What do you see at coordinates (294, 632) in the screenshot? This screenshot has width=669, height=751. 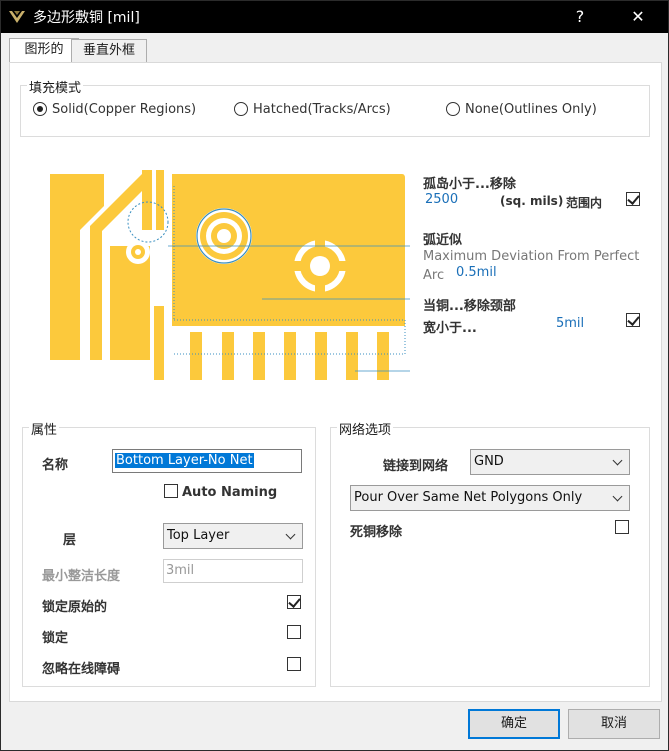 I see `locked-checkbox` at bounding box center [294, 632].